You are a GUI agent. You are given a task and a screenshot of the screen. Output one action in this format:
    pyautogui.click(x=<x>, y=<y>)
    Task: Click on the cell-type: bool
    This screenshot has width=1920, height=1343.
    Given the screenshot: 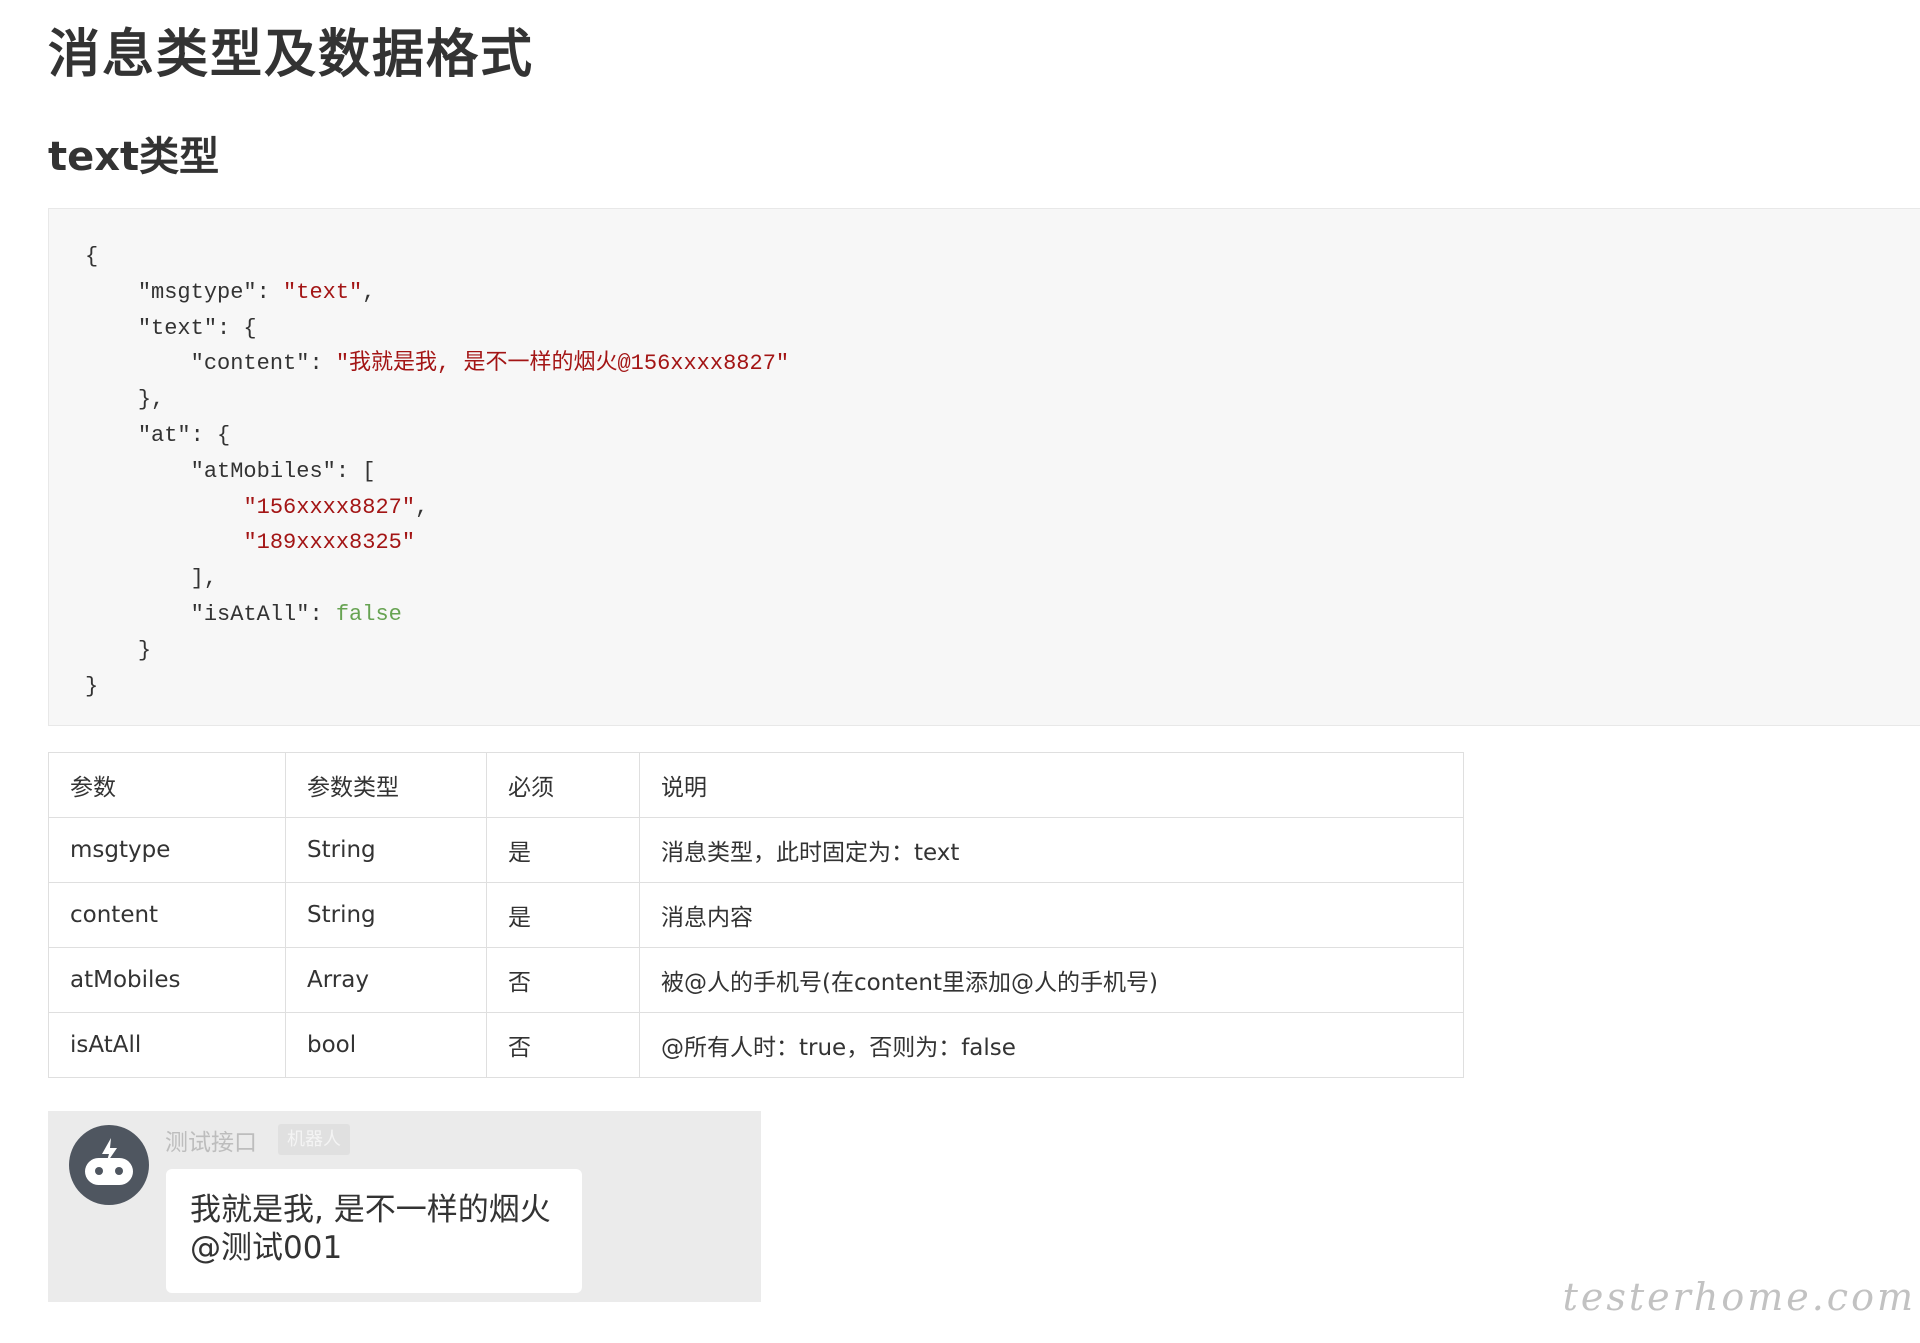 What is the action you would take?
    pyautogui.click(x=386, y=1045)
    